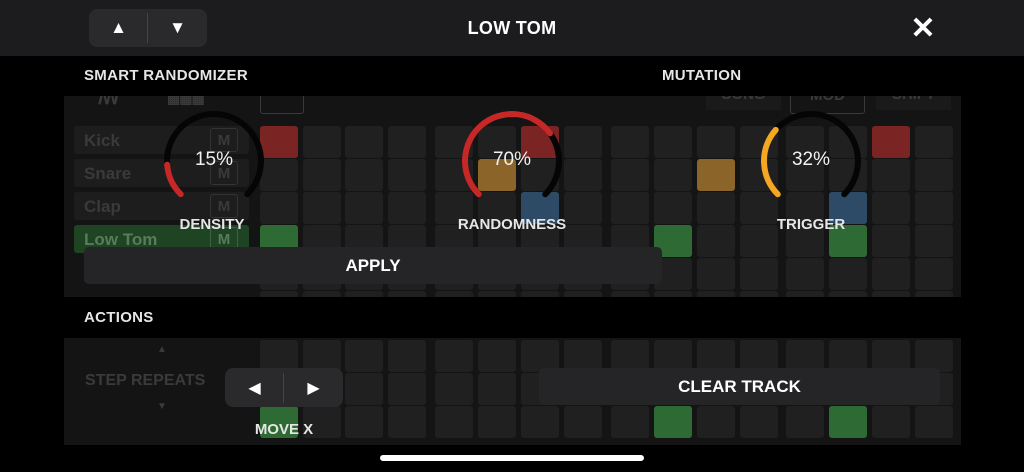 This screenshot has width=1024, height=472. What do you see at coordinates (702, 75) in the screenshot?
I see `mutation-heading: MUTATION` at bounding box center [702, 75].